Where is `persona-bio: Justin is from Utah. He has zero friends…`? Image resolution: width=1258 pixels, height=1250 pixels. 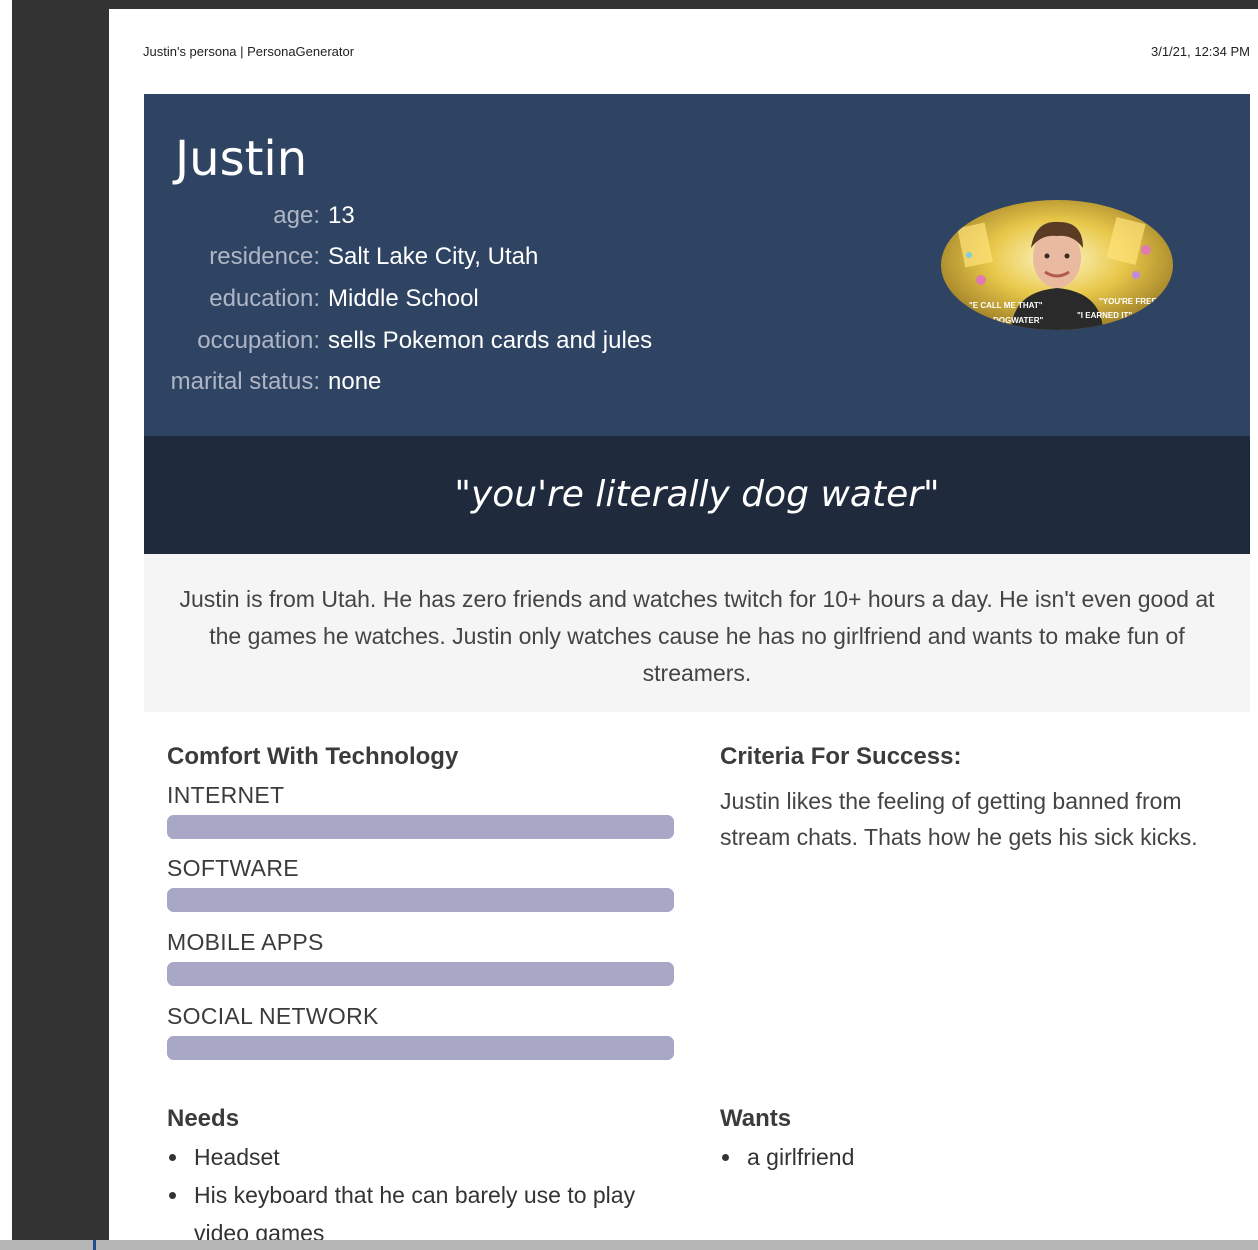 persona-bio: Justin is from Utah. He has zero friends… is located at coordinates (697, 636).